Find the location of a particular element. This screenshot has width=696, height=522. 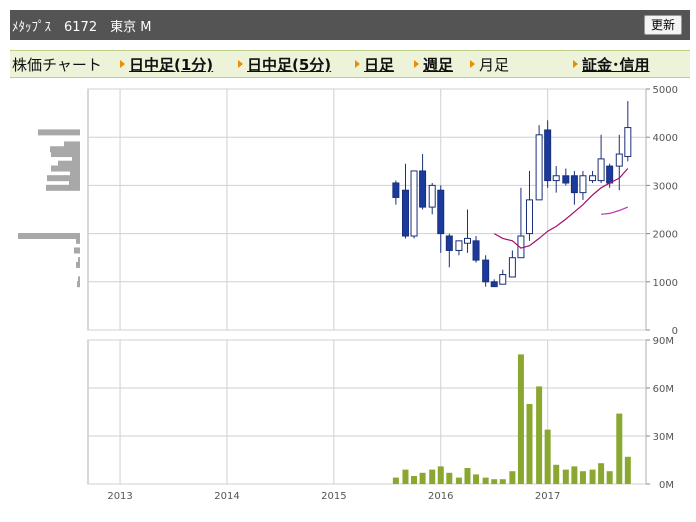

nav-item-daily: 日足 is located at coordinates (374, 64).